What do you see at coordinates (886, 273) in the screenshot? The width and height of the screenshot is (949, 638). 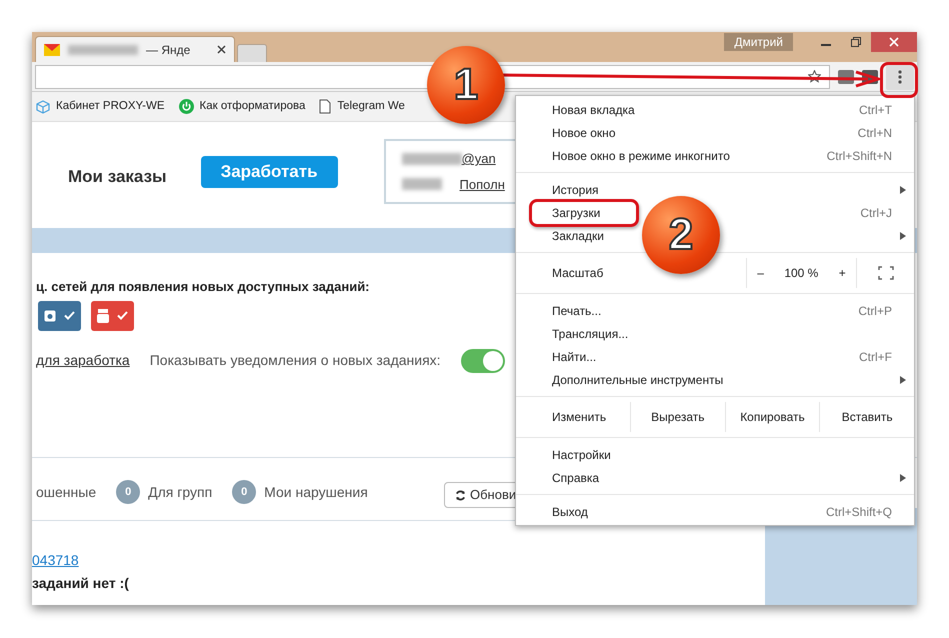 I see `fullscreen-icon` at bounding box center [886, 273].